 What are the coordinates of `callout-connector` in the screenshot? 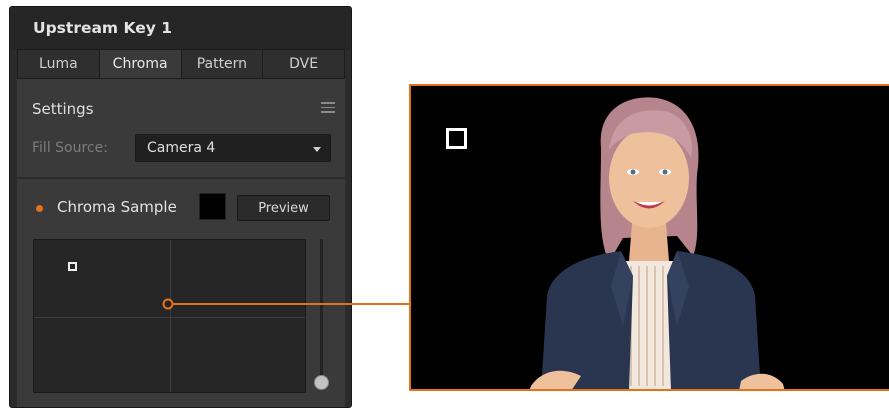 It's located at (286, 304).